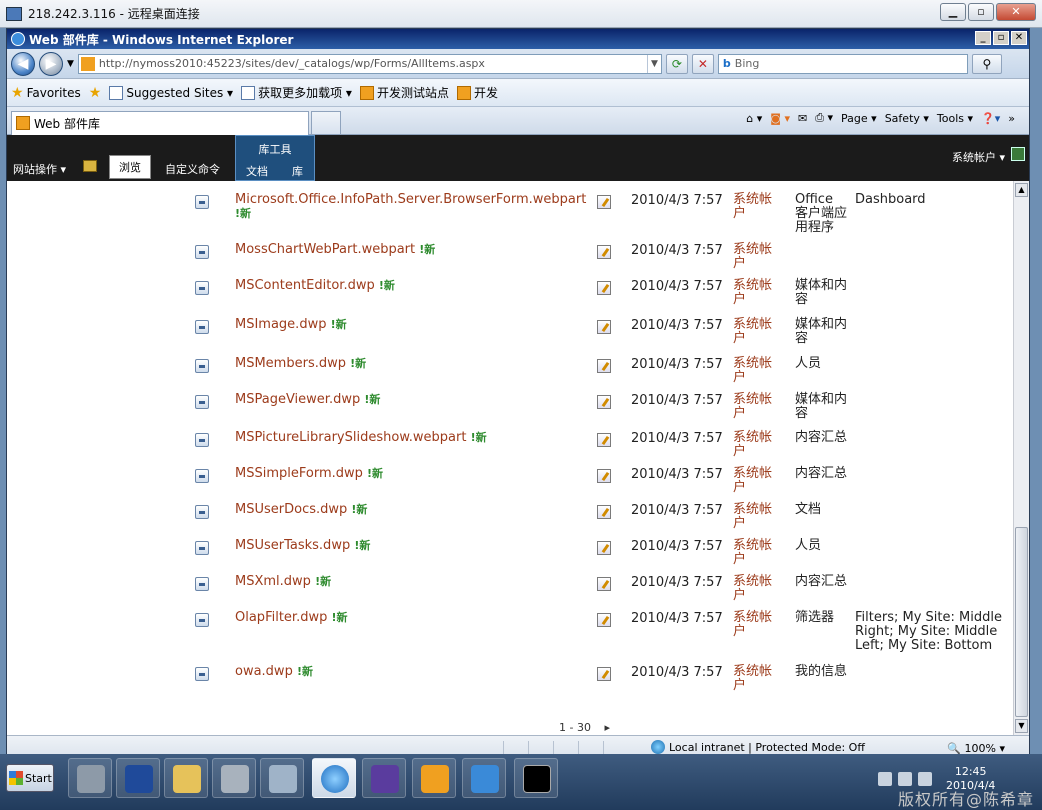 The height and width of the screenshot is (810, 1042). I want to click on fav-item-devtest: 开发测试站点, so click(404, 92).